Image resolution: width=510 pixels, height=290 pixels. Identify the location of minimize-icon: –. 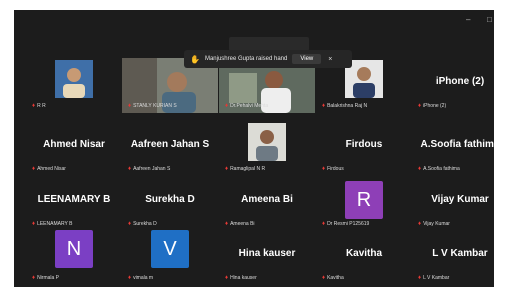
(468, 20).